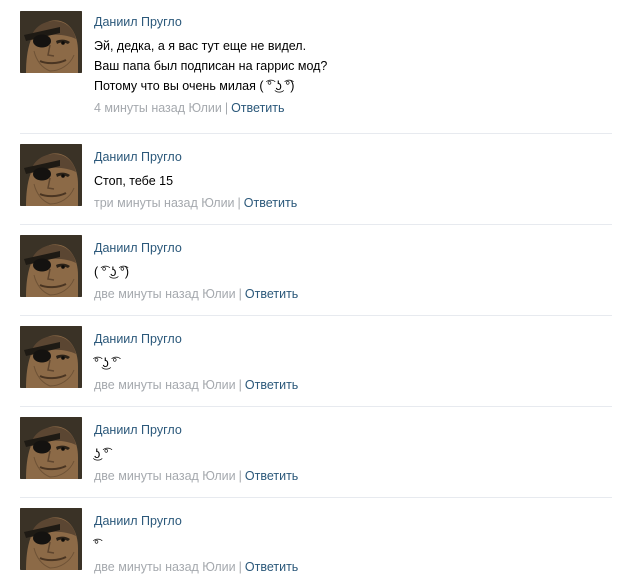 This screenshot has width=620, height=586. I want to click on comment-text: ͡°, so click(353, 545).